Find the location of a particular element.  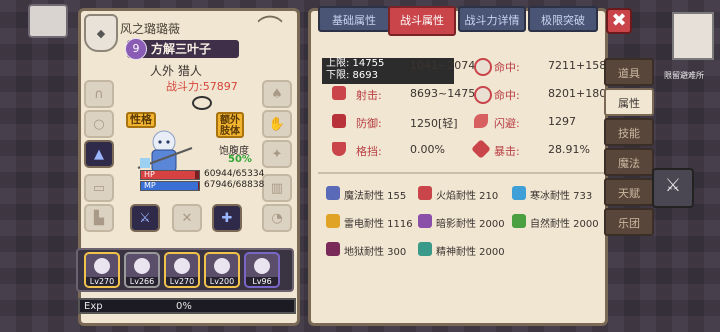

minimap is located at coordinates (693, 36).